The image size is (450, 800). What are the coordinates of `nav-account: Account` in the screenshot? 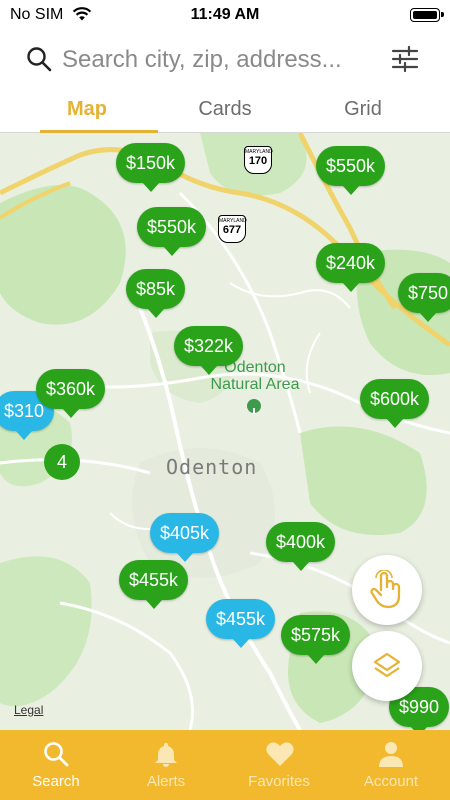 It's located at (391, 765).